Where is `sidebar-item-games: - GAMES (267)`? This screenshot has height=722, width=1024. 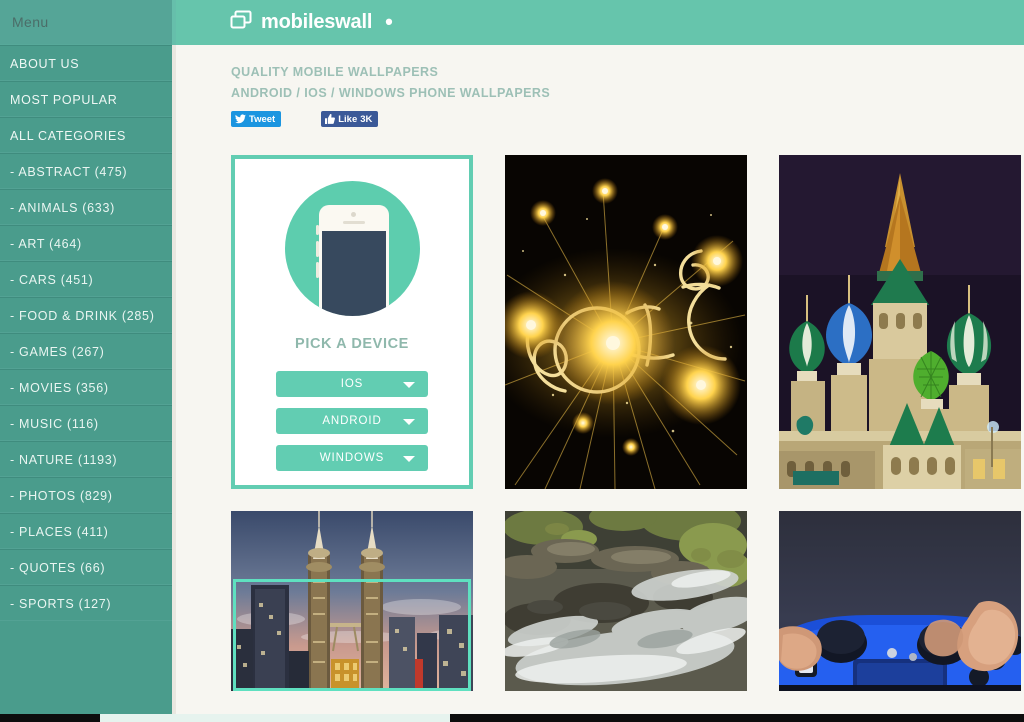
sidebar-item-games: - GAMES (267) is located at coordinates (86, 351).